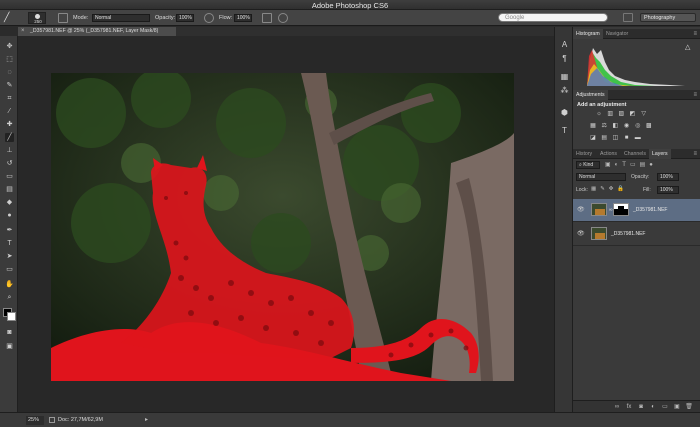 The height and width of the screenshot is (427, 700). Describe the element at coordinates (650, 165) in the screenshot. I see `layer-filter-icons: ▣◐T▭▤●` at that location.